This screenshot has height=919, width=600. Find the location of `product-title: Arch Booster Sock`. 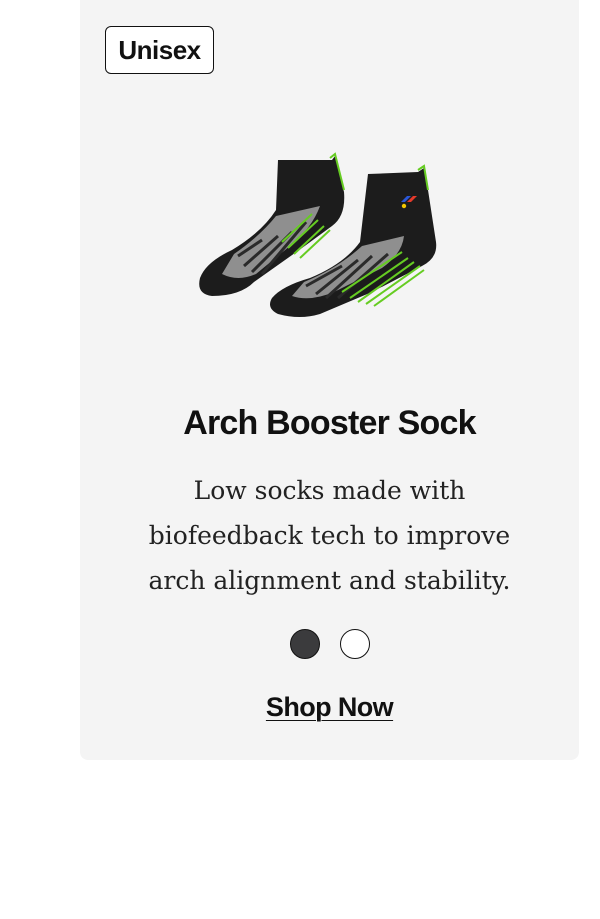

product-title: Arch Booster Sock is located at coordinates (329, 423).